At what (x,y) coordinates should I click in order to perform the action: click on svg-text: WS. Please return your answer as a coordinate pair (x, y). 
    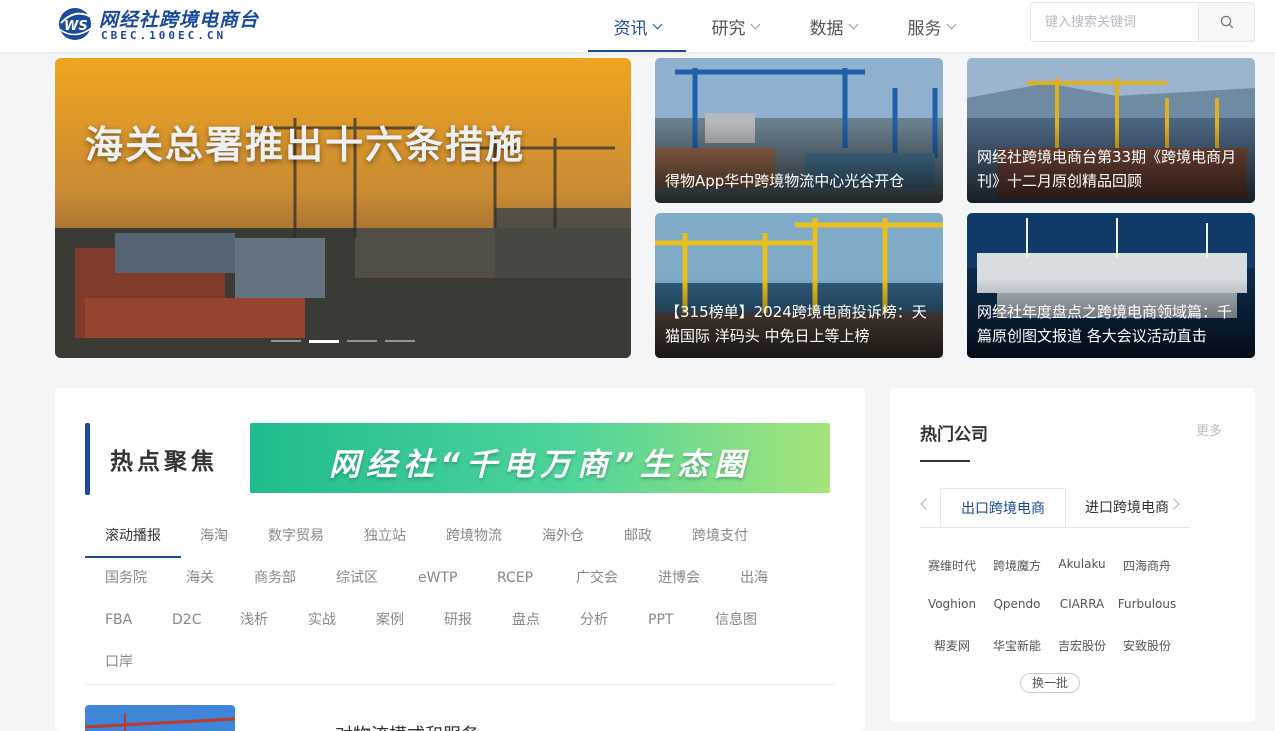
    Looking at the image, I should click on (76, 26).